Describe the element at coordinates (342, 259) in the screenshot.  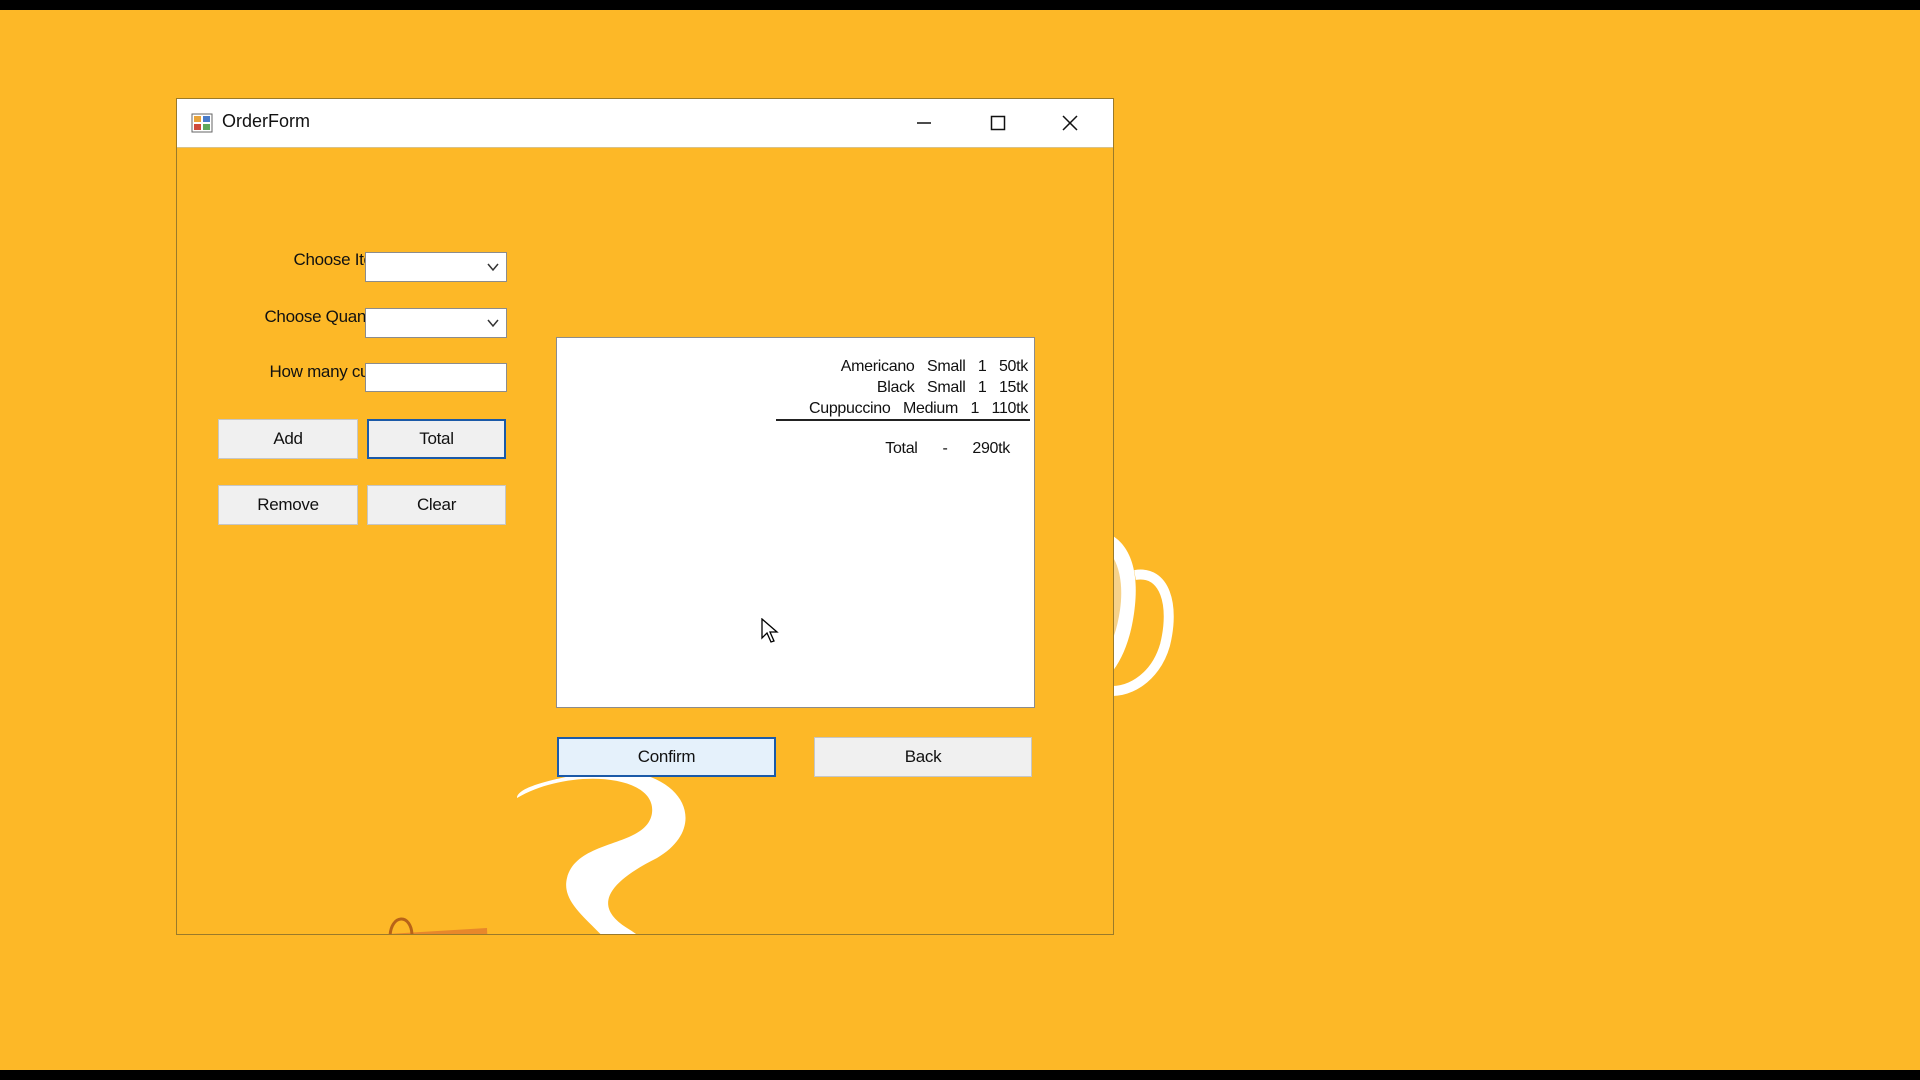
I see `choose-item-label: Choose Item:` at that location.